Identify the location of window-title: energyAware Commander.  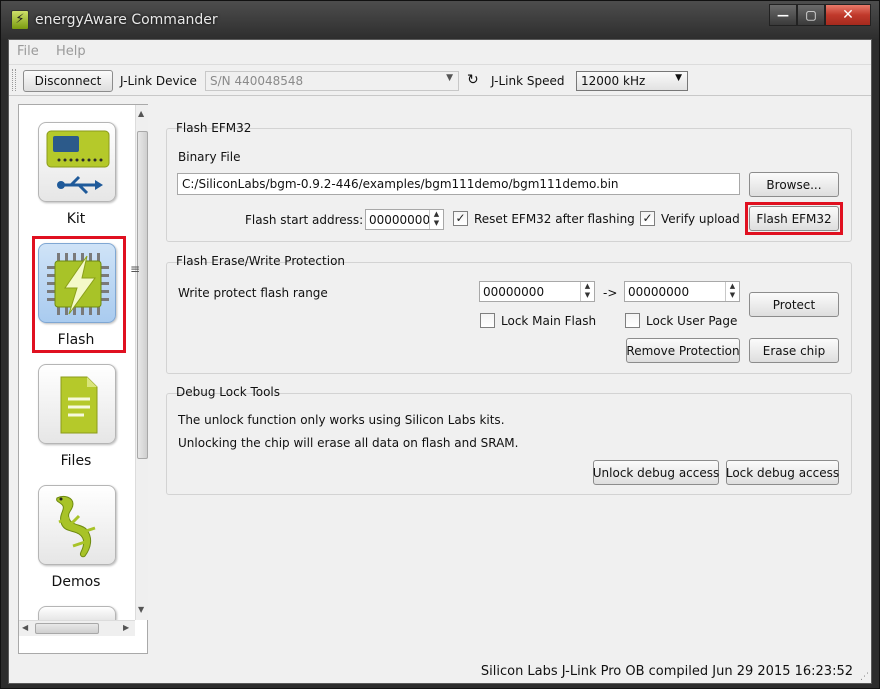
(126, 20).